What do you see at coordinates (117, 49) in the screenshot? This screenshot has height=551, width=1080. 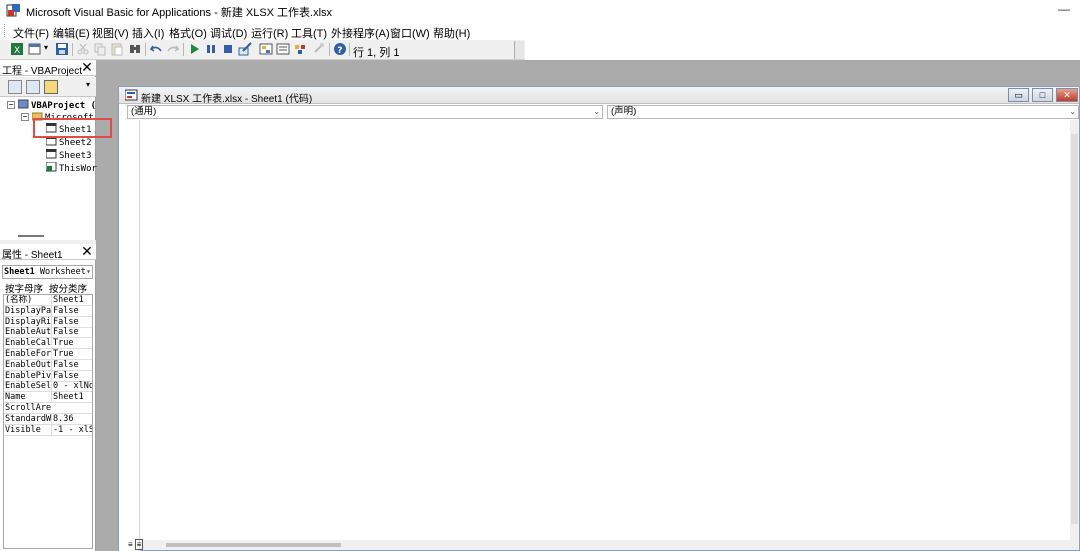 I see `paste-icon` at bounding box center [117, 49].